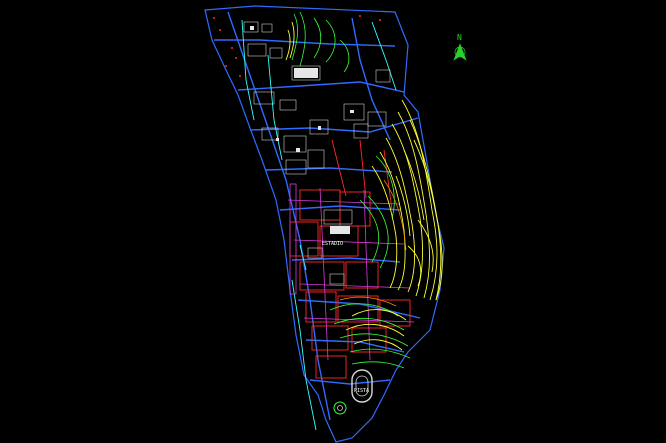  I want to click on north-arrow-icon, so click(460, 52).